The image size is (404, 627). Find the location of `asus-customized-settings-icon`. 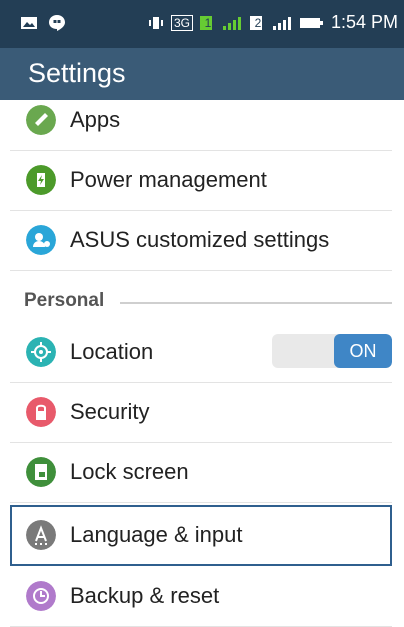

asus-customized-settings-icon is located at coordinates (41, 240).